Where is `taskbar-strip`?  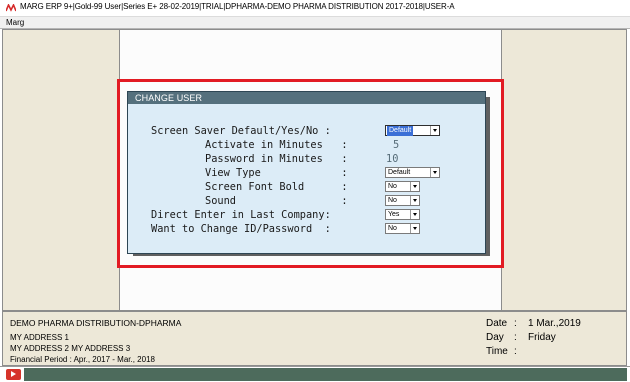
taskbar-strip is located at coordinates (325, 374).